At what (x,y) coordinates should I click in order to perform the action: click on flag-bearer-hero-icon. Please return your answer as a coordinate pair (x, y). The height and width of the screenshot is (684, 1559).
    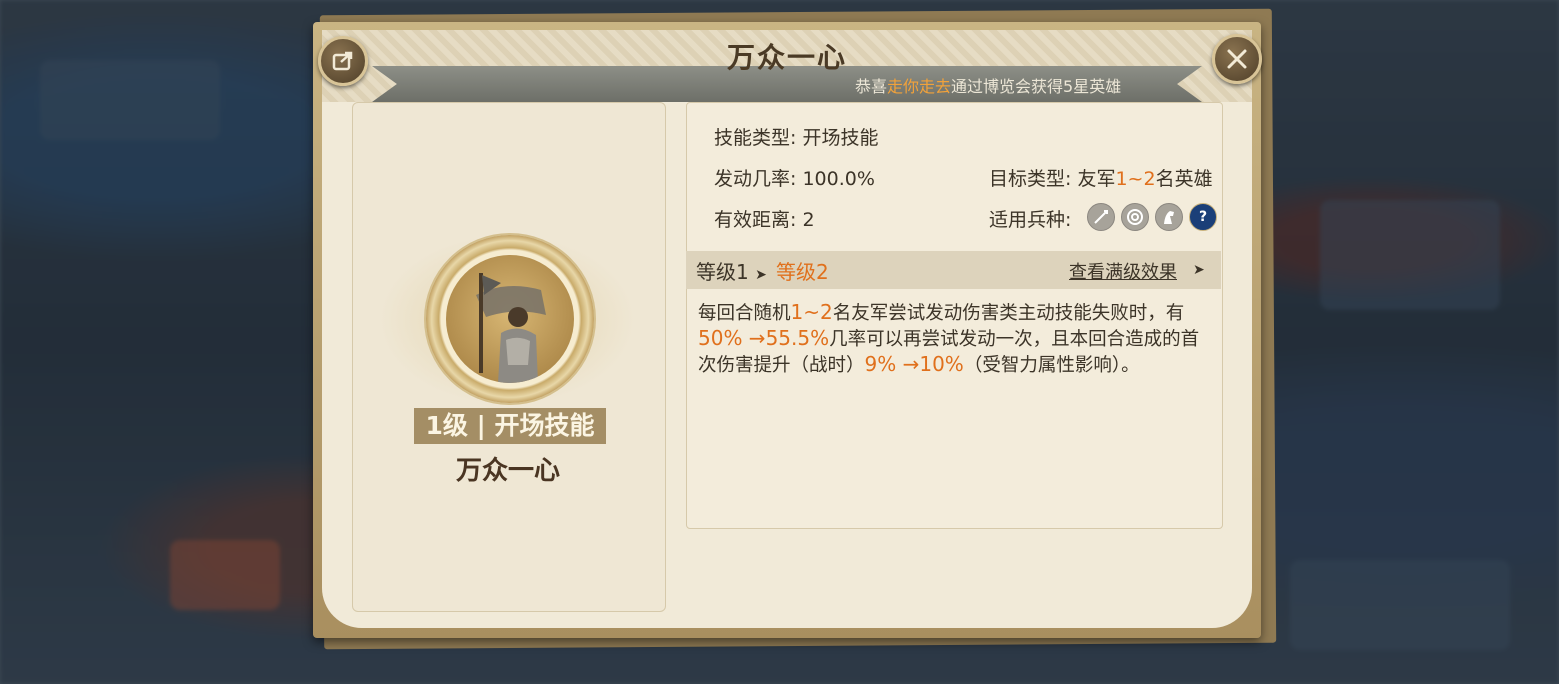
    Looking at the image, I should click on (510, 319).